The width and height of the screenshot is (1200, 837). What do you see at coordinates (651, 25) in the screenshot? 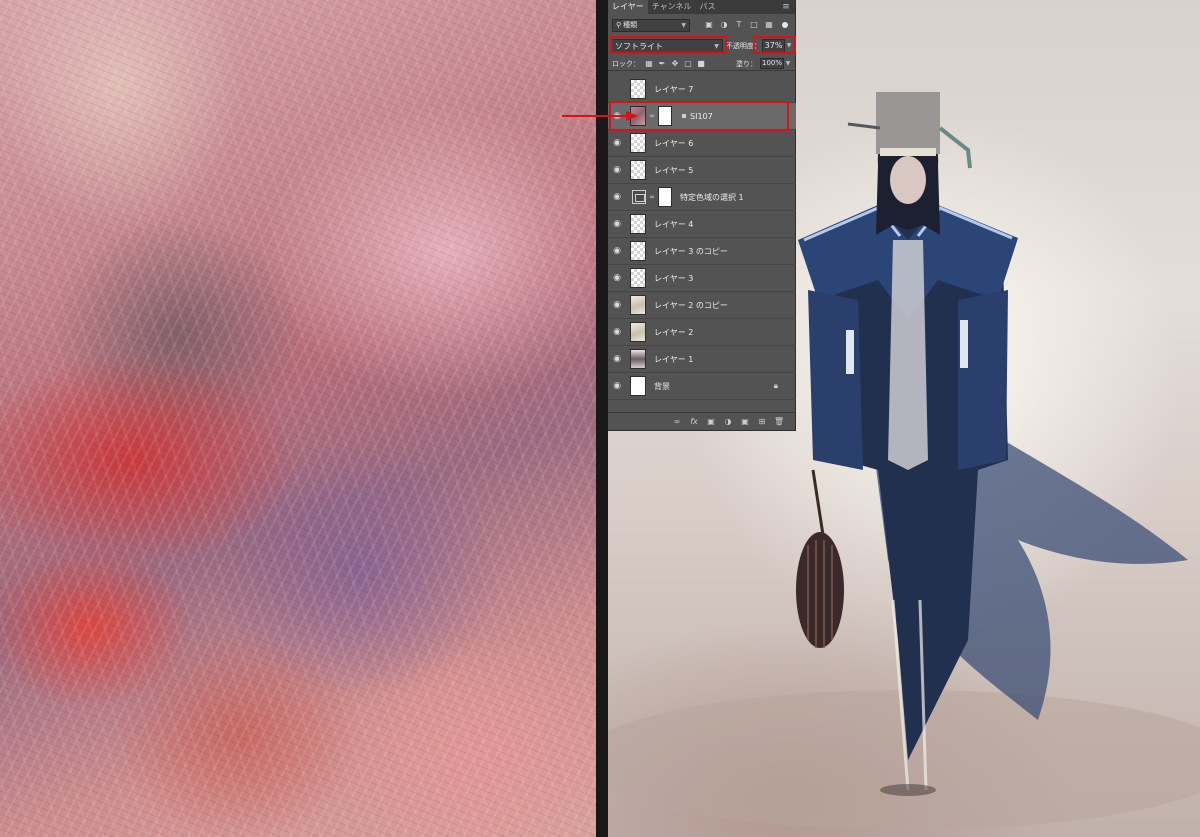
I see `filter-kind-select: ⚲ 種類 ▼` at bounding box center [651, 25].